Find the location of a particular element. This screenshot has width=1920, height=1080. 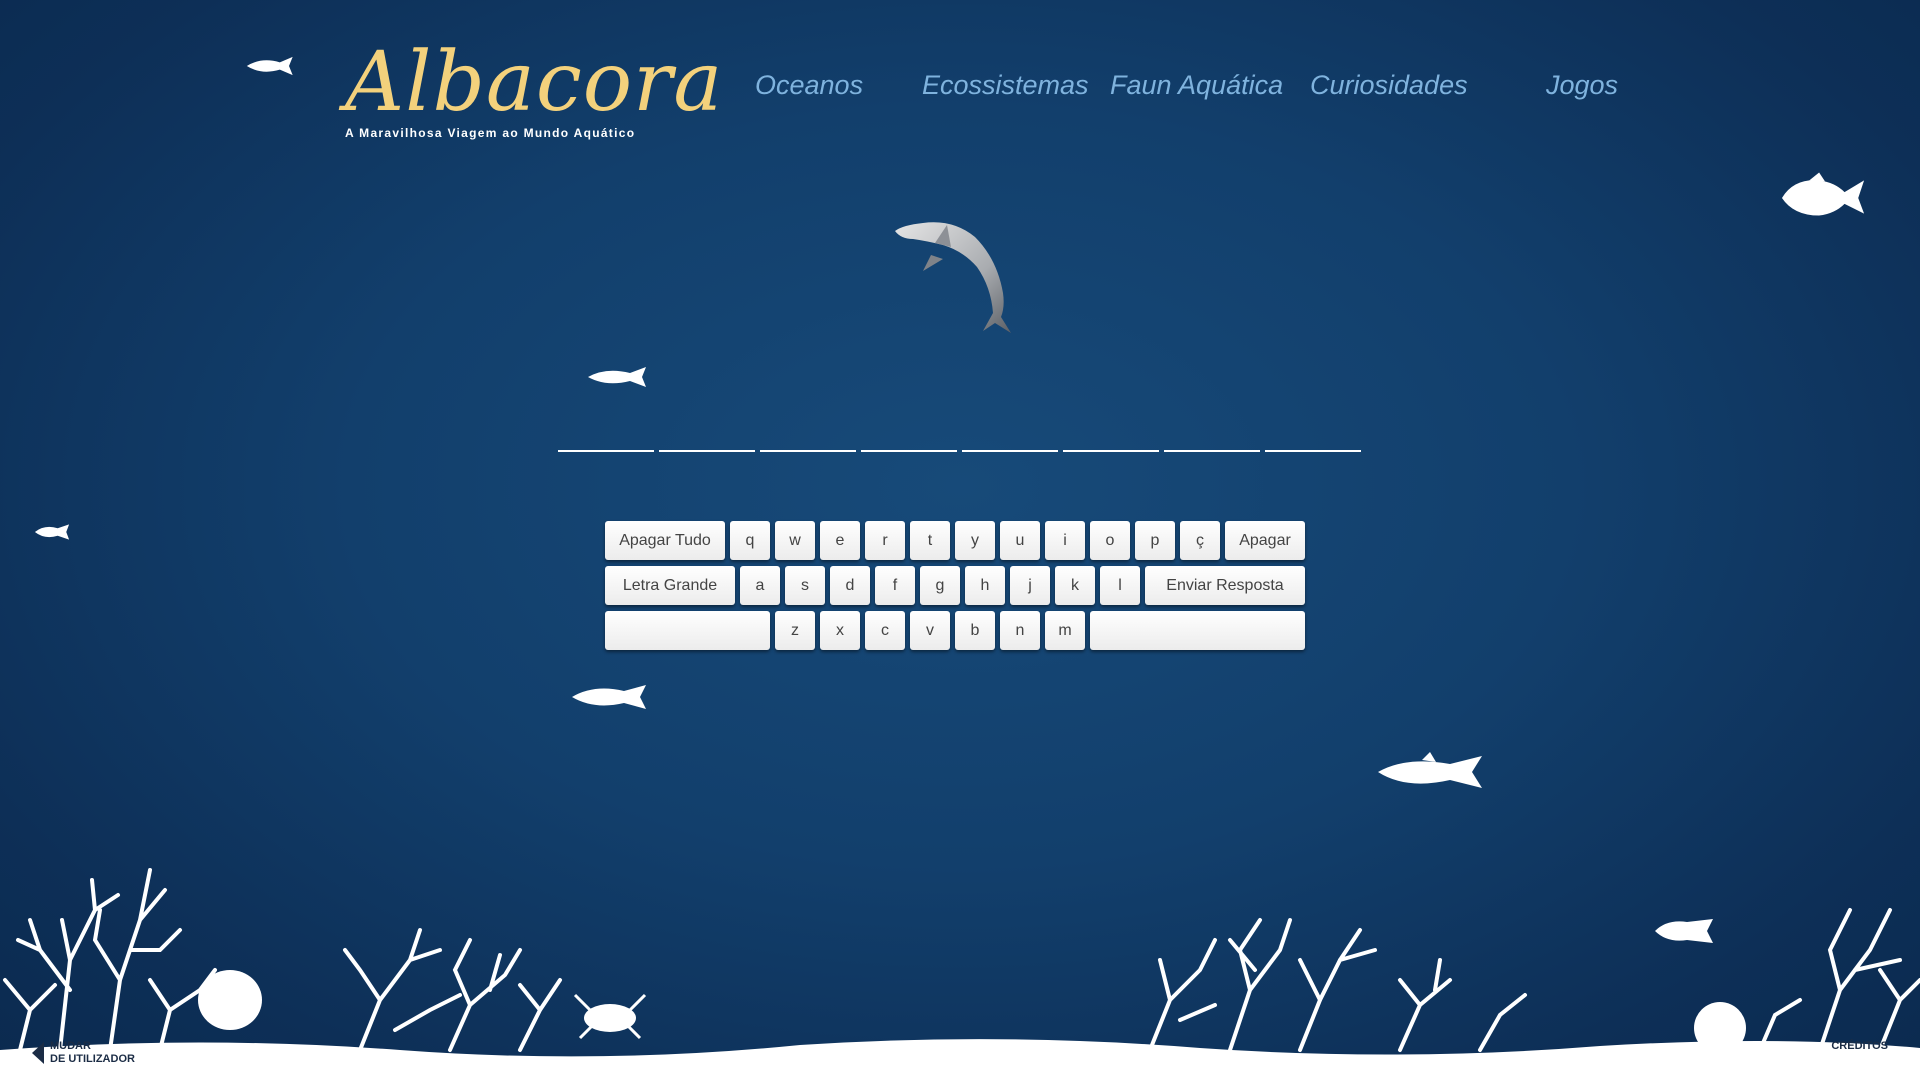

key-i: i is located at coordinates (1065, 540).